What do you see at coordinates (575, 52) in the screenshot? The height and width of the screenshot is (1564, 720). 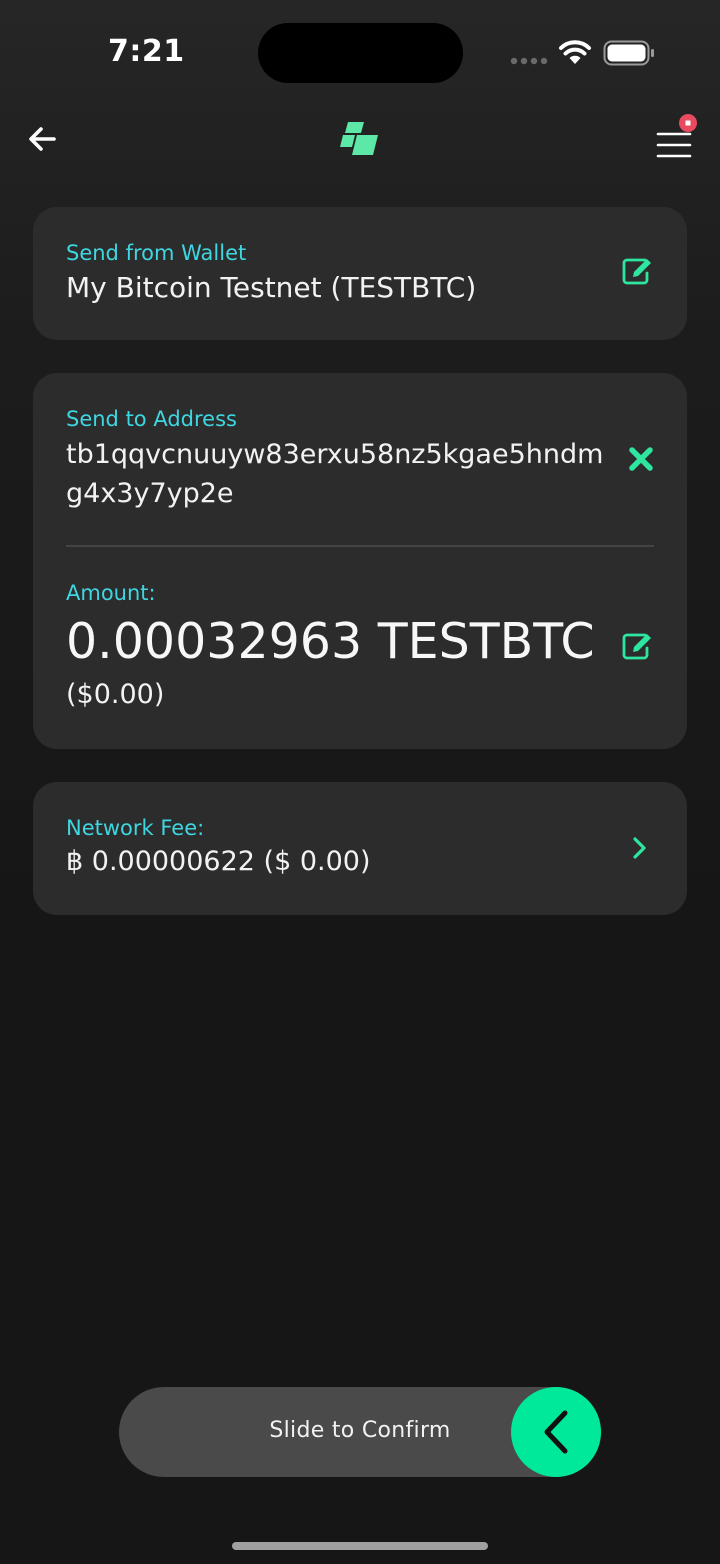 I see `wifi-icon` at bounding box center [575, 52].